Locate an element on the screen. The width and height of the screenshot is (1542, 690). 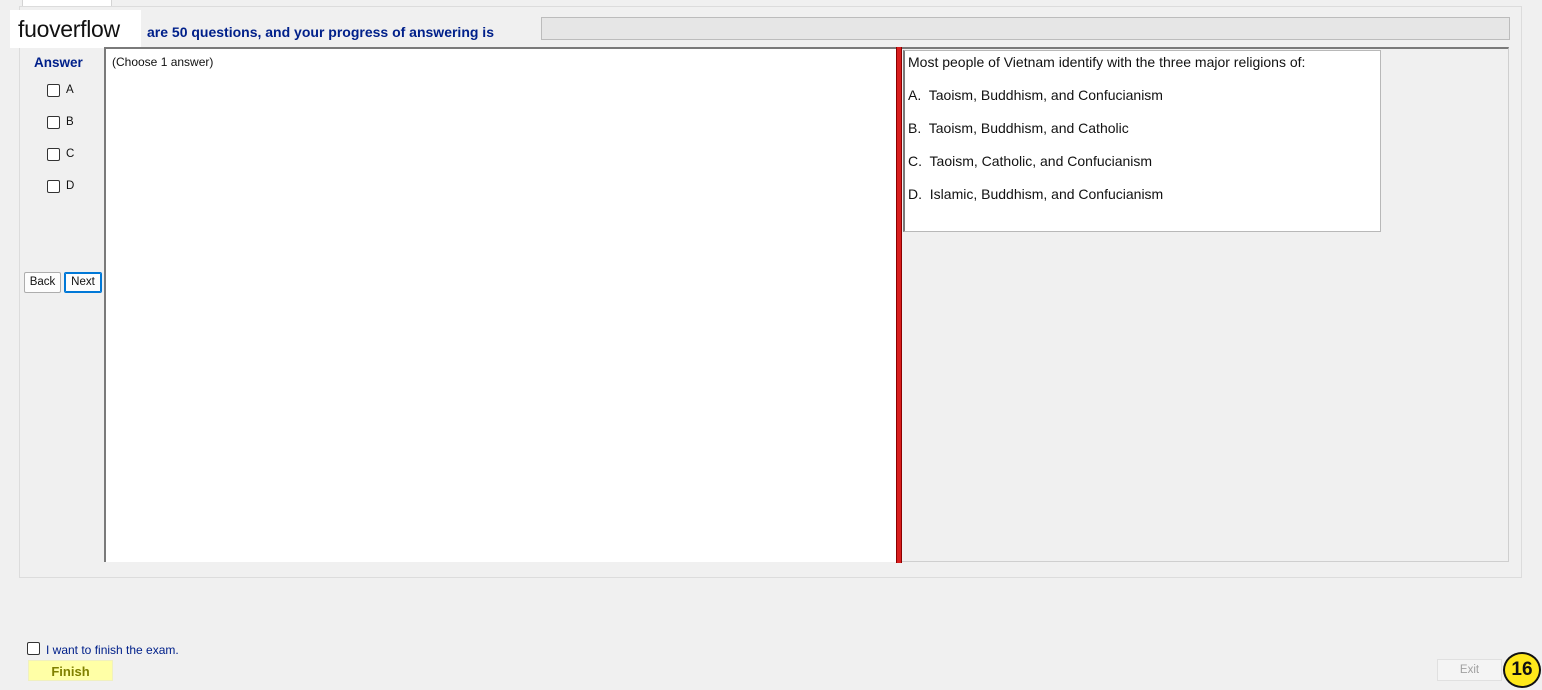
question-option-a: A. Taoism, Buddhism, and Confucianism is located at coordinates (1035, 95).